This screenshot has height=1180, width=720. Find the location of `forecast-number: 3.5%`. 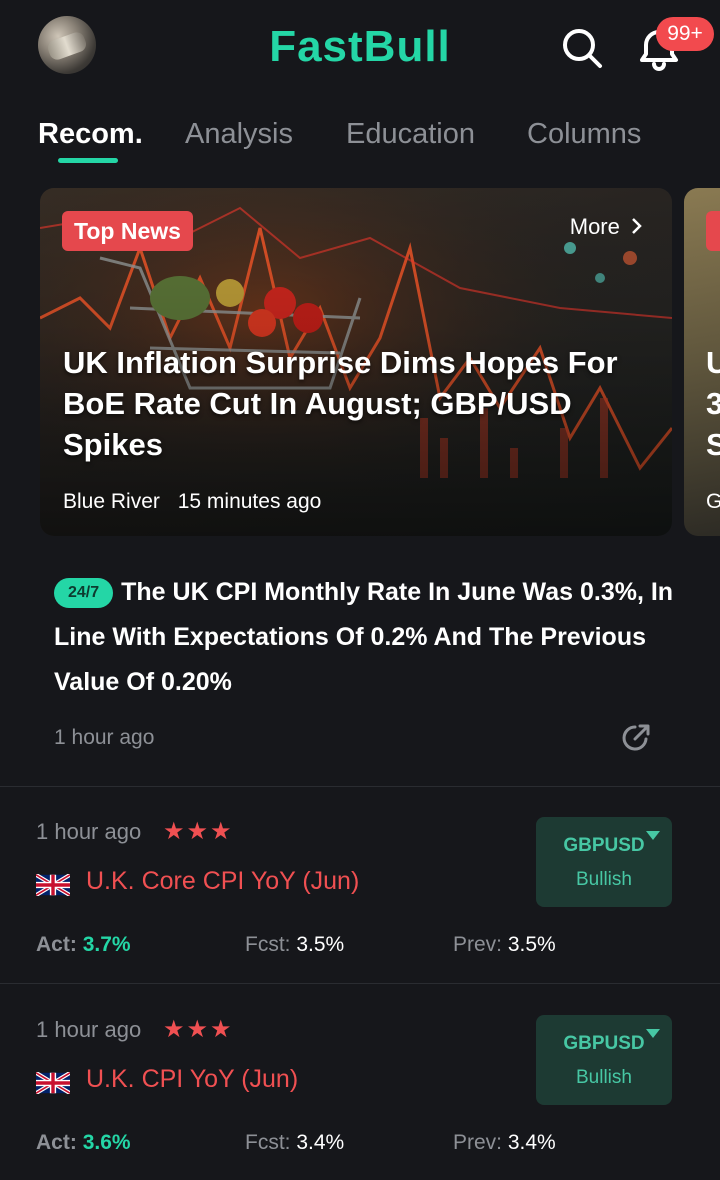

forecast-number: 3.5% is located at coordinates (320, 944).